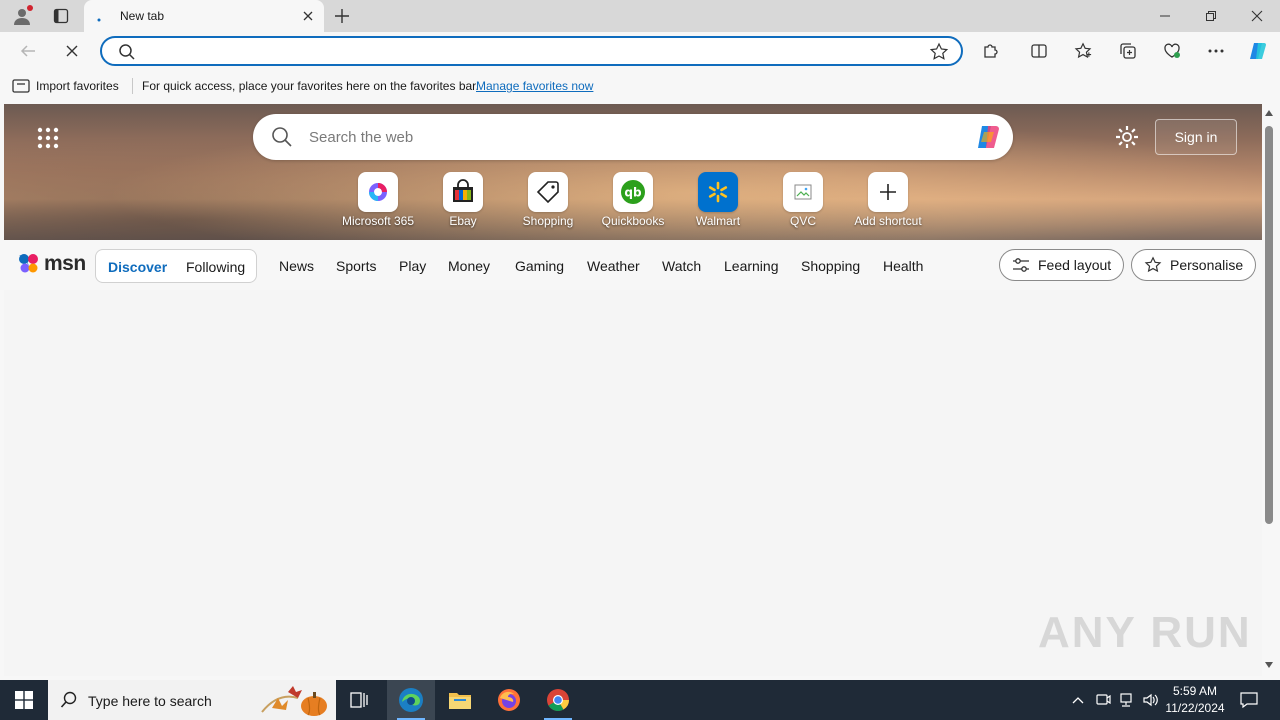  I want to click on tab-actions-button, so click(61, 16).